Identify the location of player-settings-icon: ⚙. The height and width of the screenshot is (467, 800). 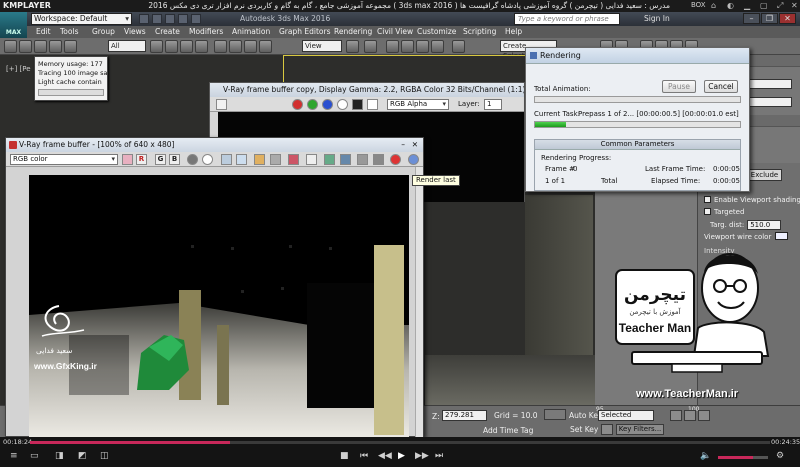
(780, 456).